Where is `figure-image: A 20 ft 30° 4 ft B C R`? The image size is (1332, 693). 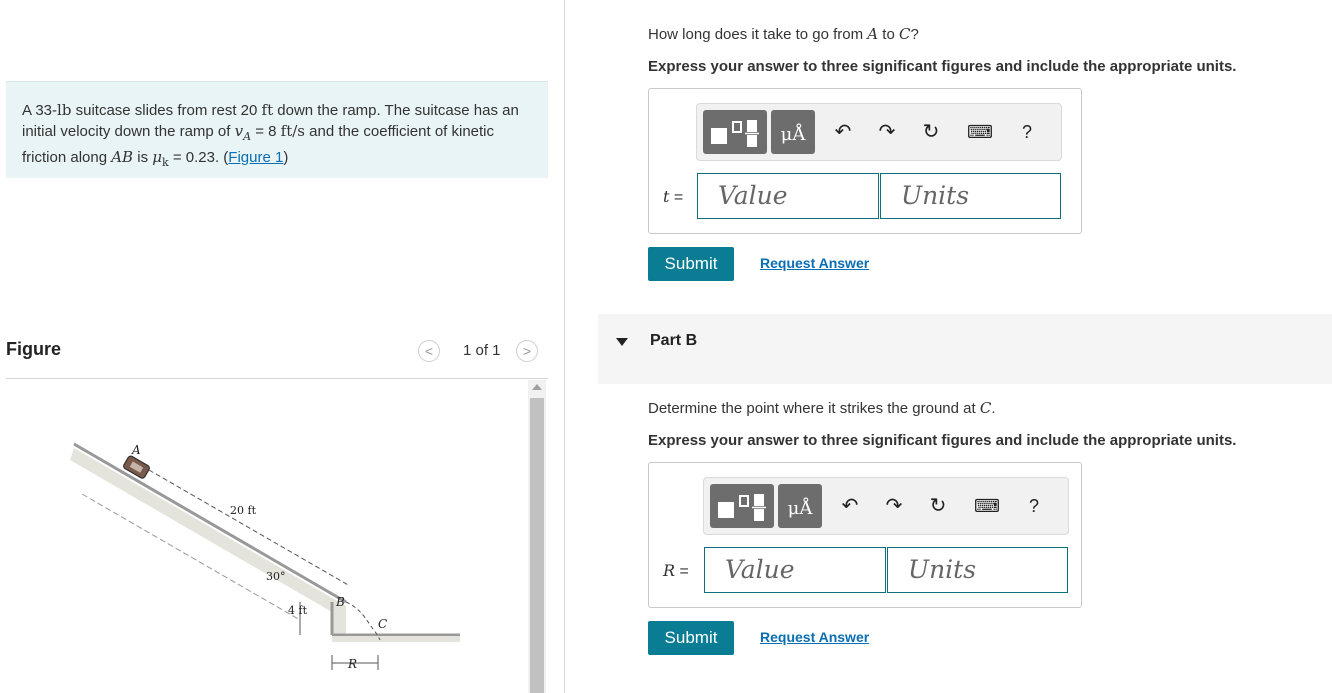 figure-image: A 20 ft 30° 4 ft B C R is located at coordinates (265, 556).